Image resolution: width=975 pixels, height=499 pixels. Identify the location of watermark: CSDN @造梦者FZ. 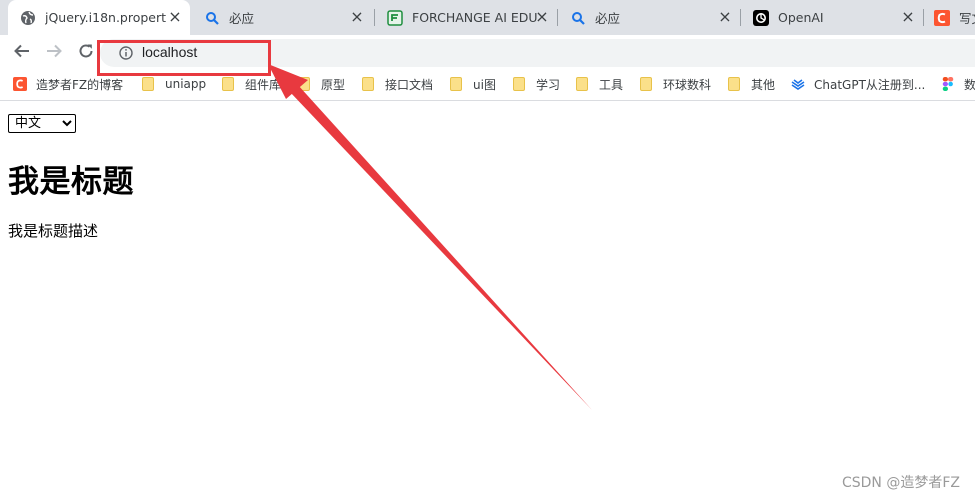
(900, 483).